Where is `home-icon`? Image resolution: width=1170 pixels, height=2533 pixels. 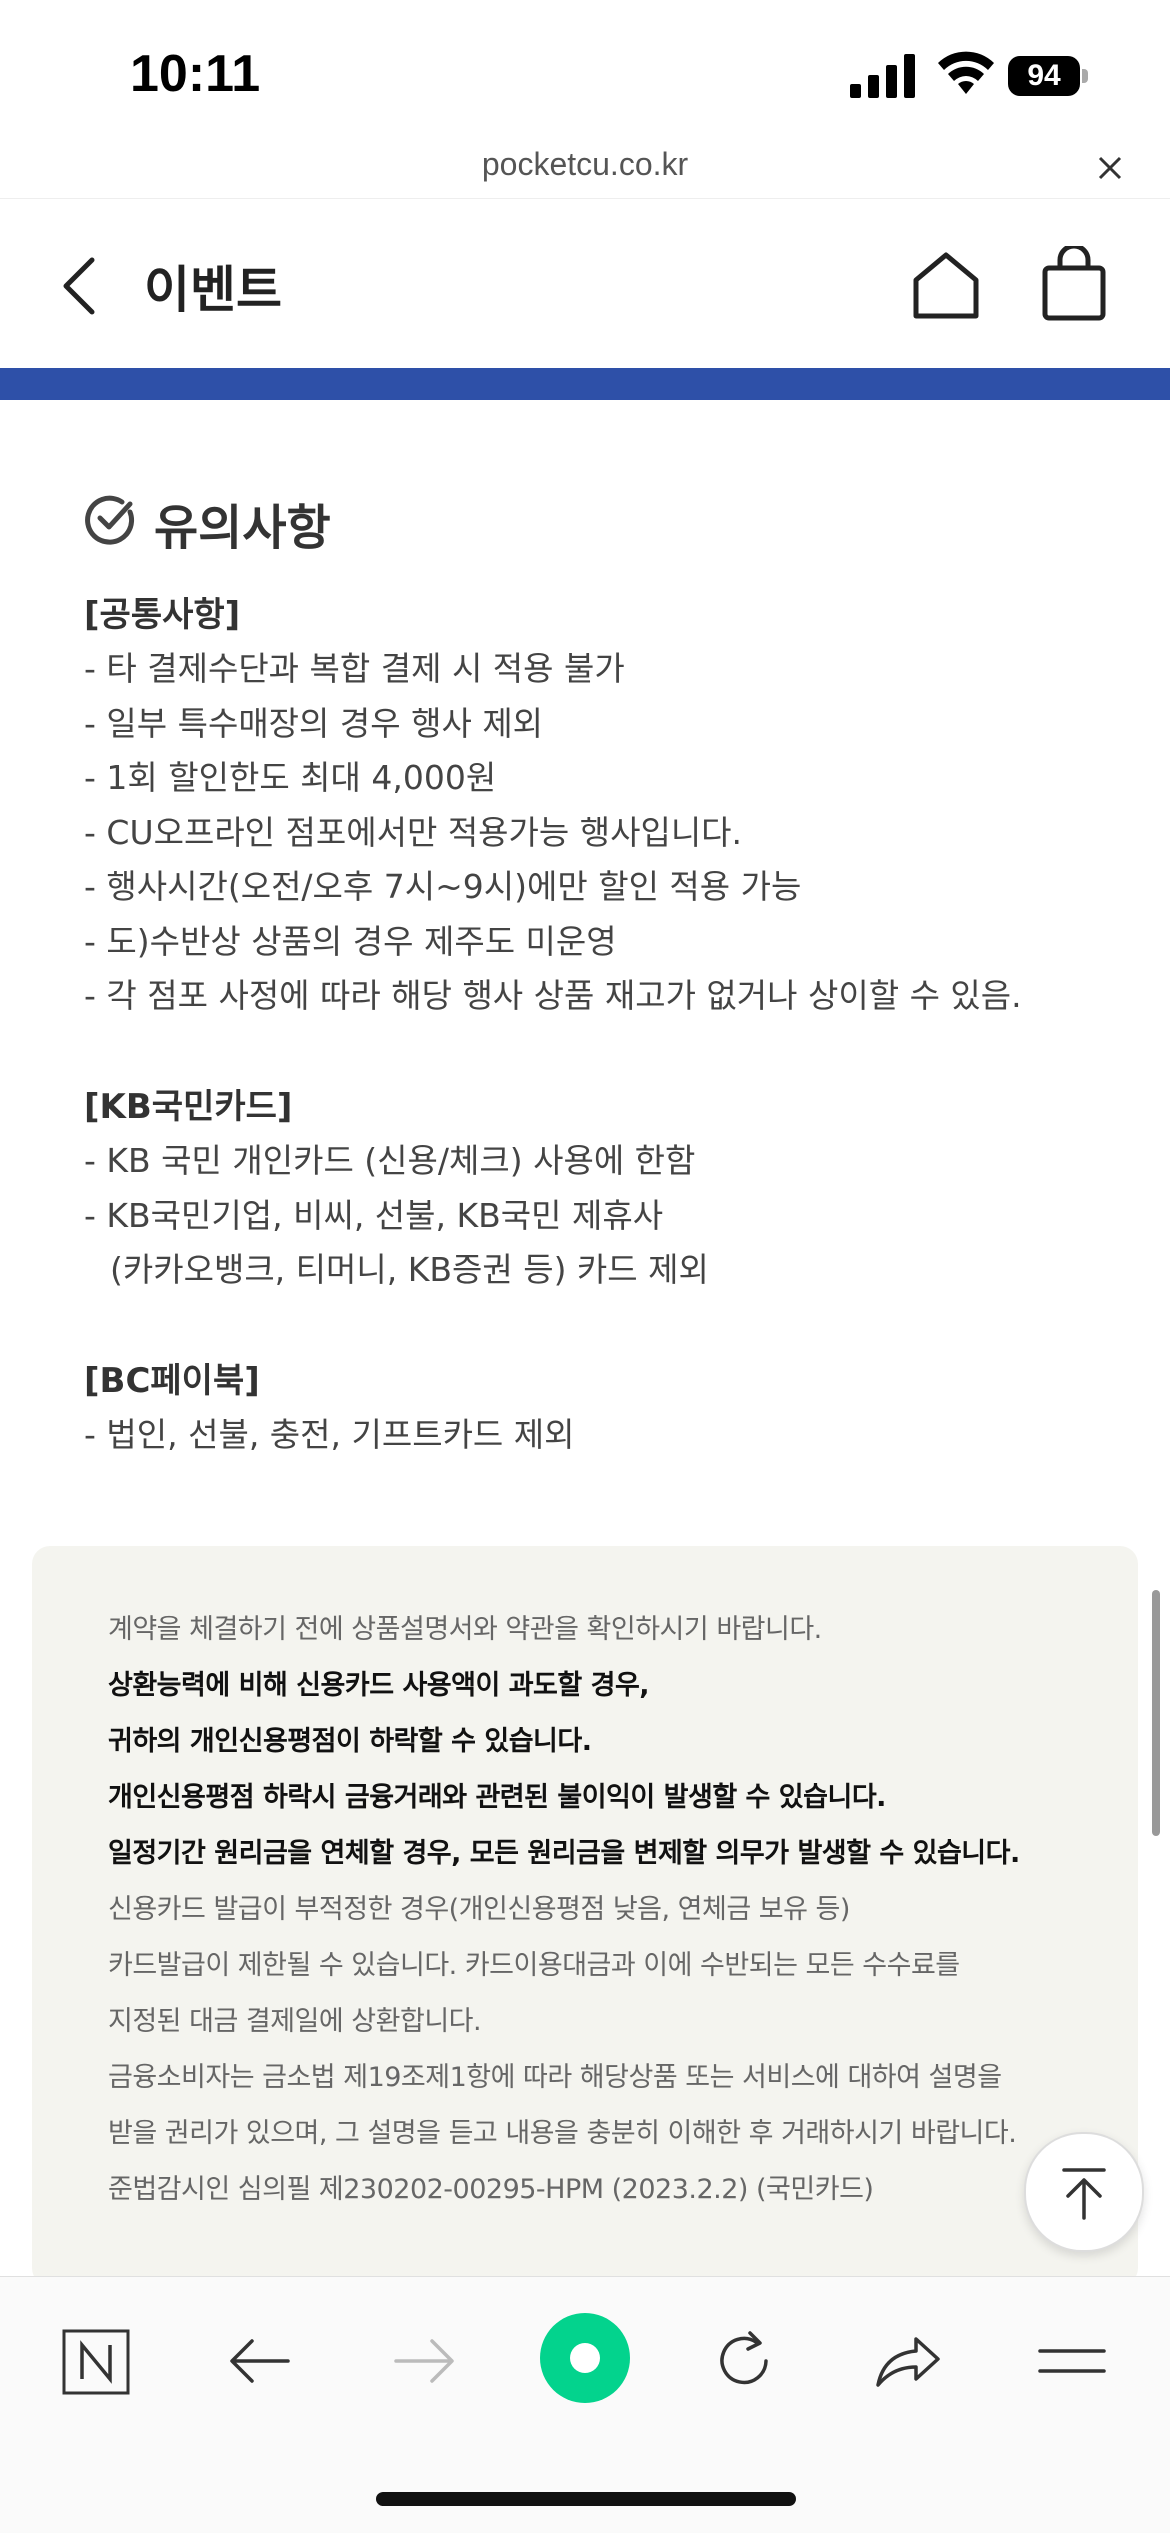
home-icon is located at coordinates (946, 285).